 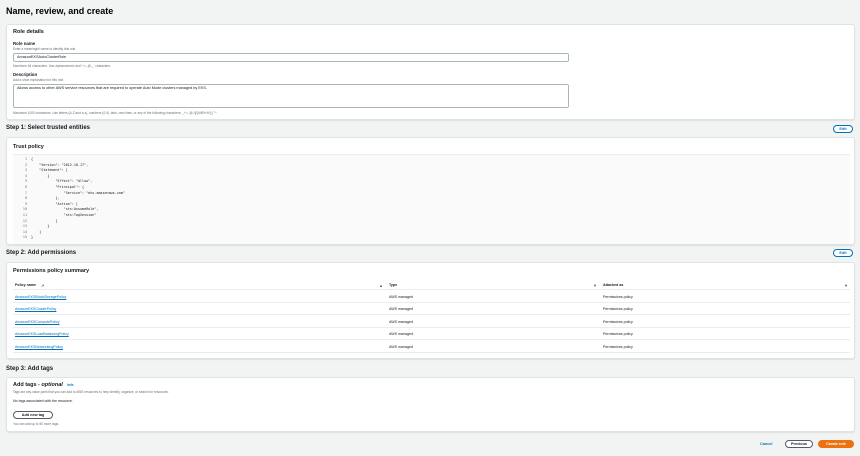 I want to click on external-link-icon: ↗, so click(x=43, y=285).